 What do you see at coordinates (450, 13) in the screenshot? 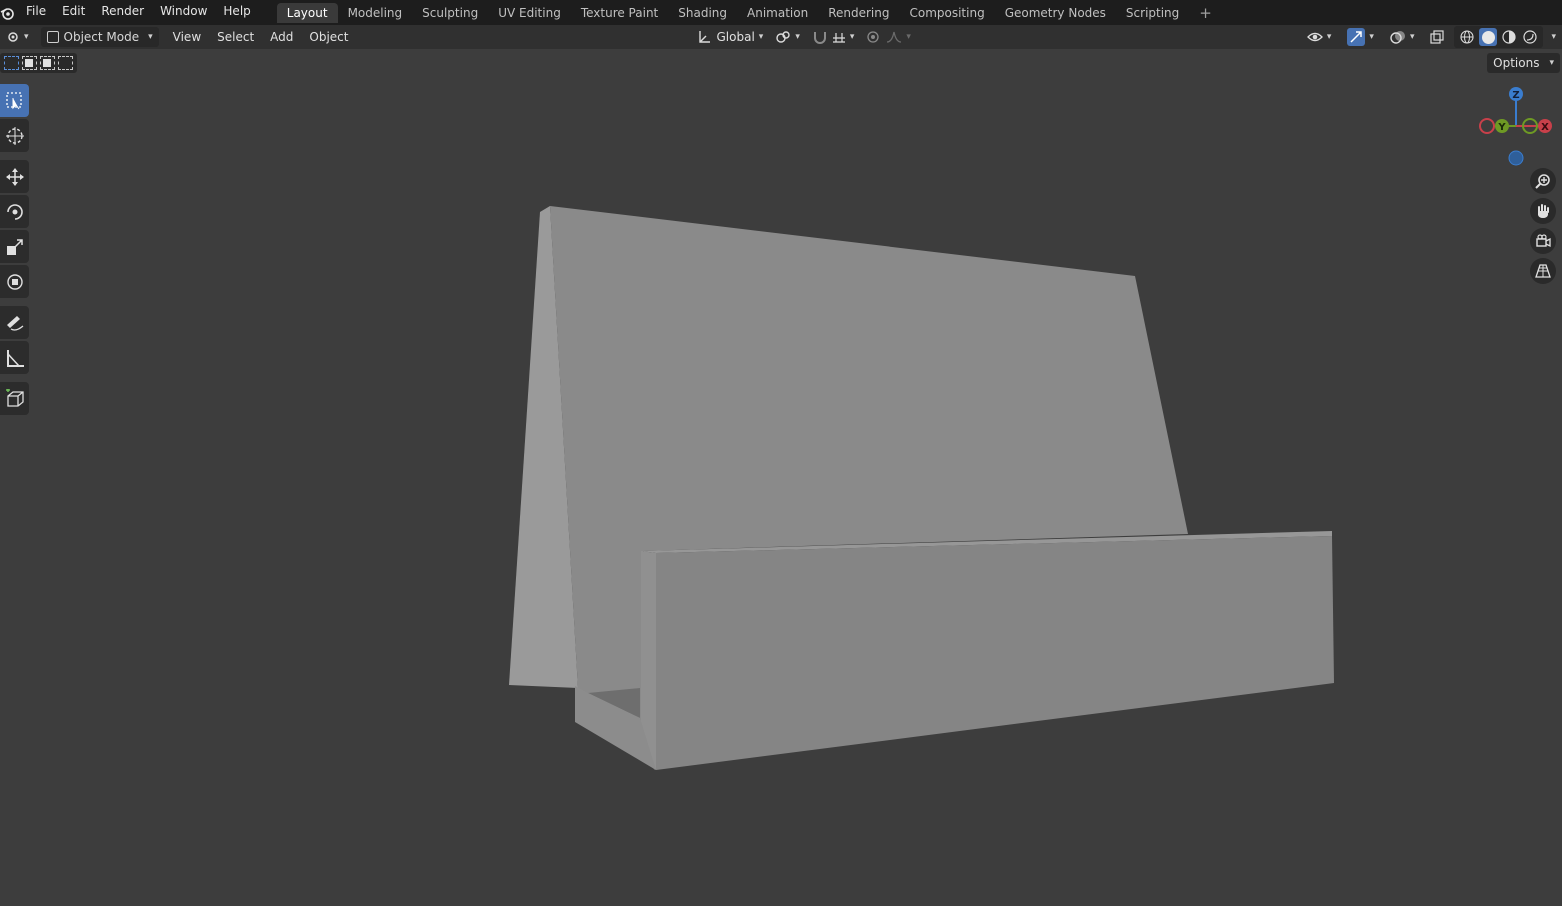
I see `tab-sculpting: Sculpting` at bounding box center [450, 13].